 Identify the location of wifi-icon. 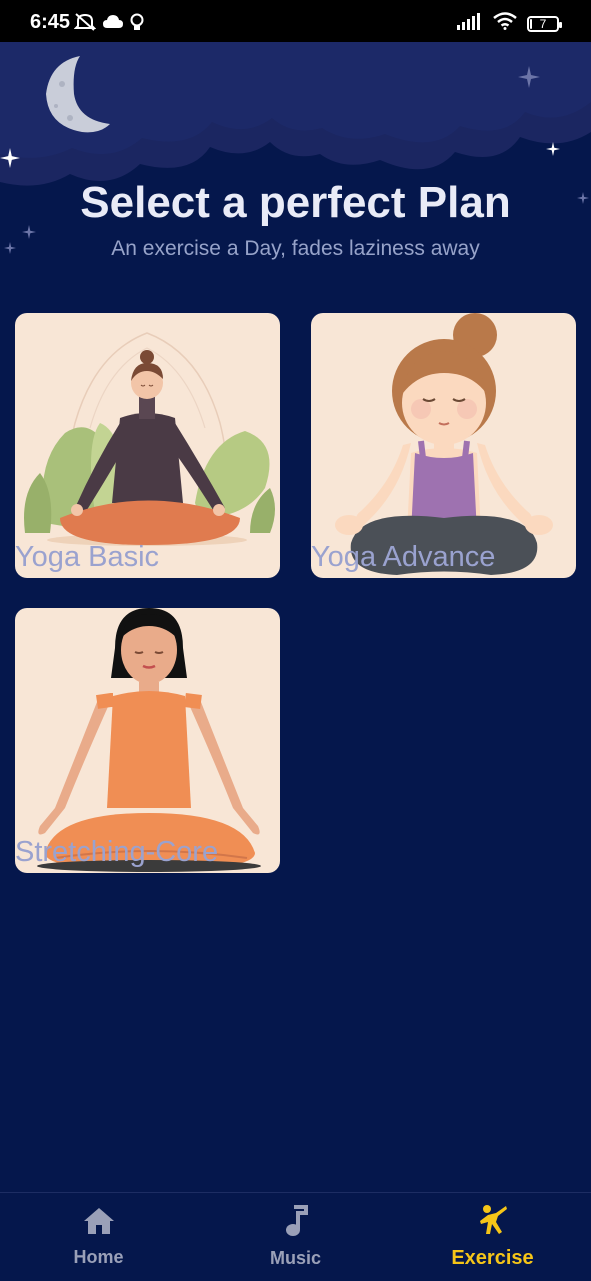
(505, 23).